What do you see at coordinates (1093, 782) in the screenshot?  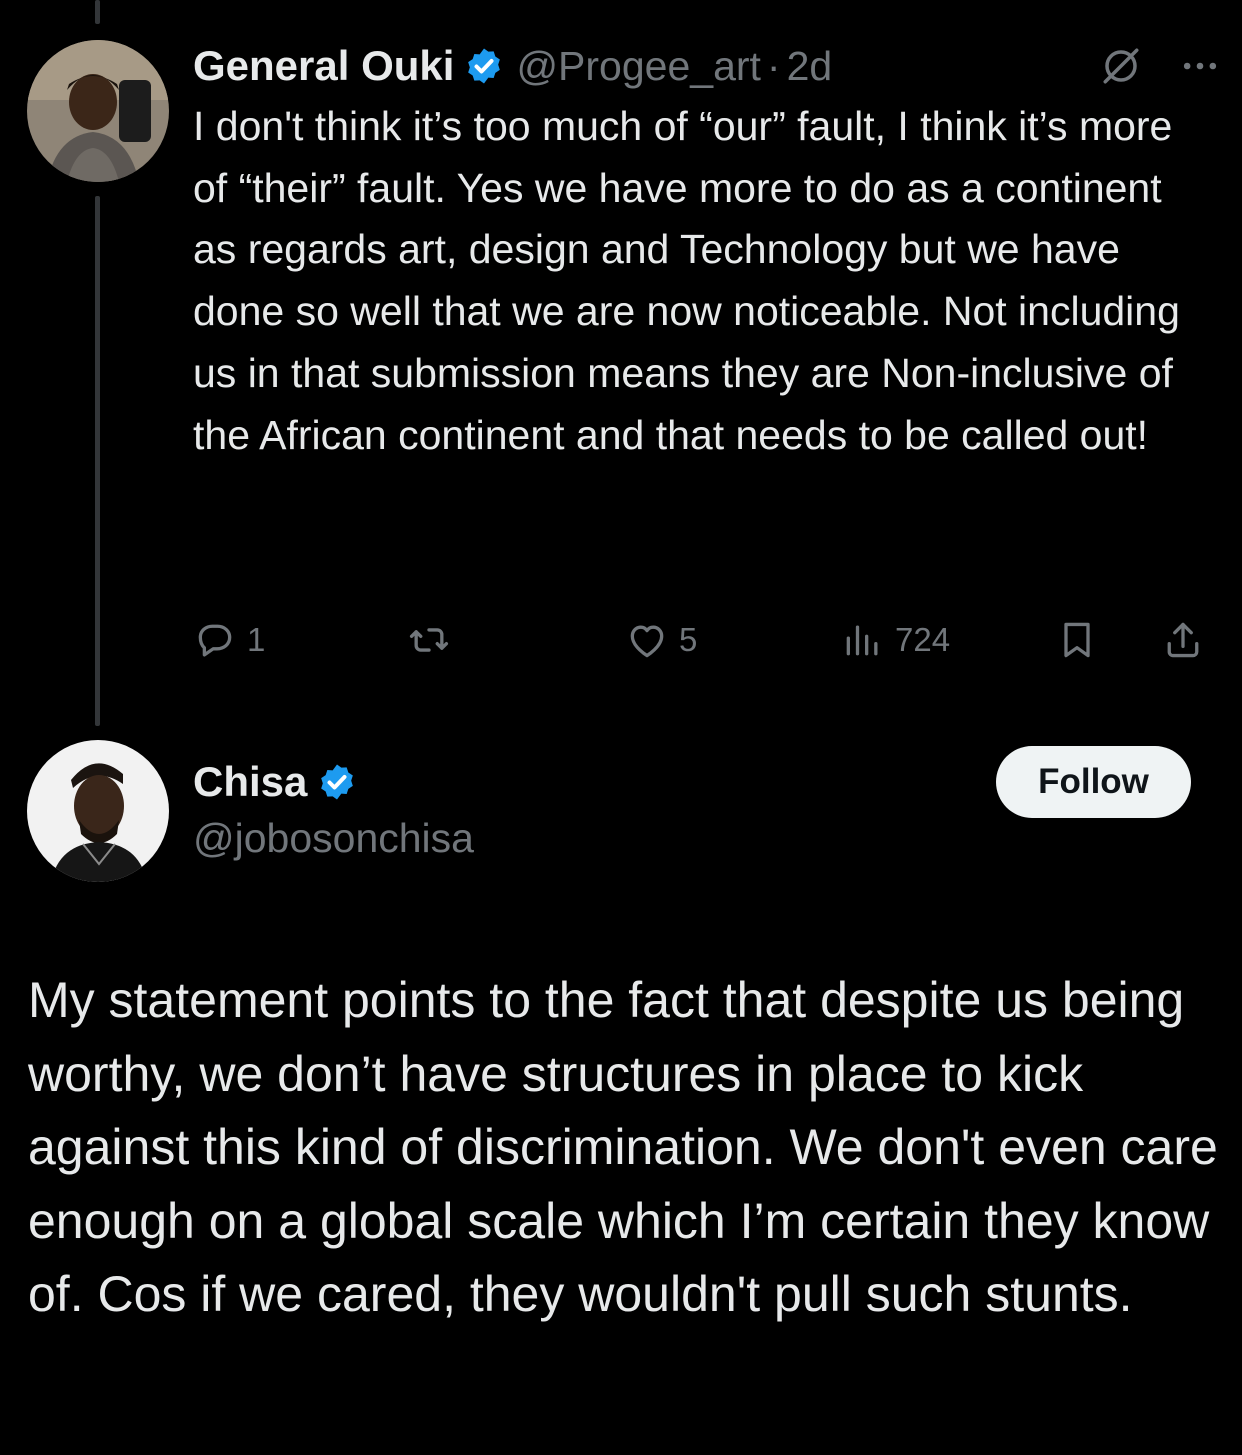 I see `follow-button: Follow` at bounding box center [1093, 782].